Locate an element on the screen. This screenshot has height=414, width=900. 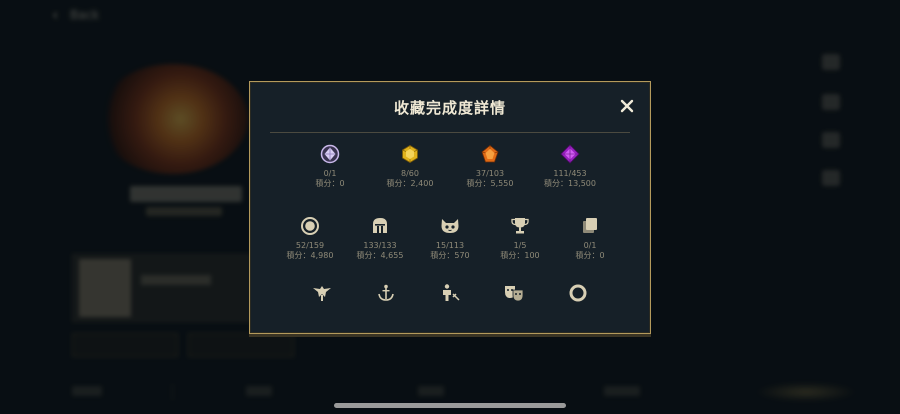
stat-count: 8/60 is located at coordinates (410, 173).